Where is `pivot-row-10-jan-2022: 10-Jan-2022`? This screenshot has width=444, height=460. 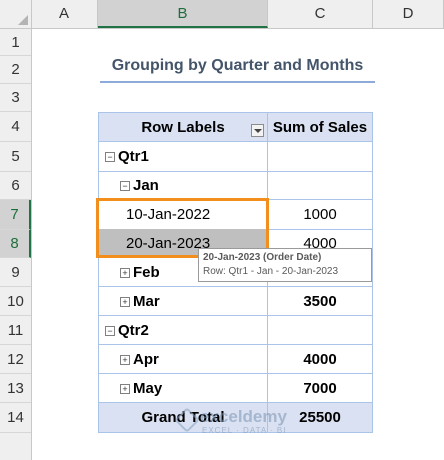
pivot-row-10-jan-2022: 10-Jan-2022 is located at coordinates (183, 215).